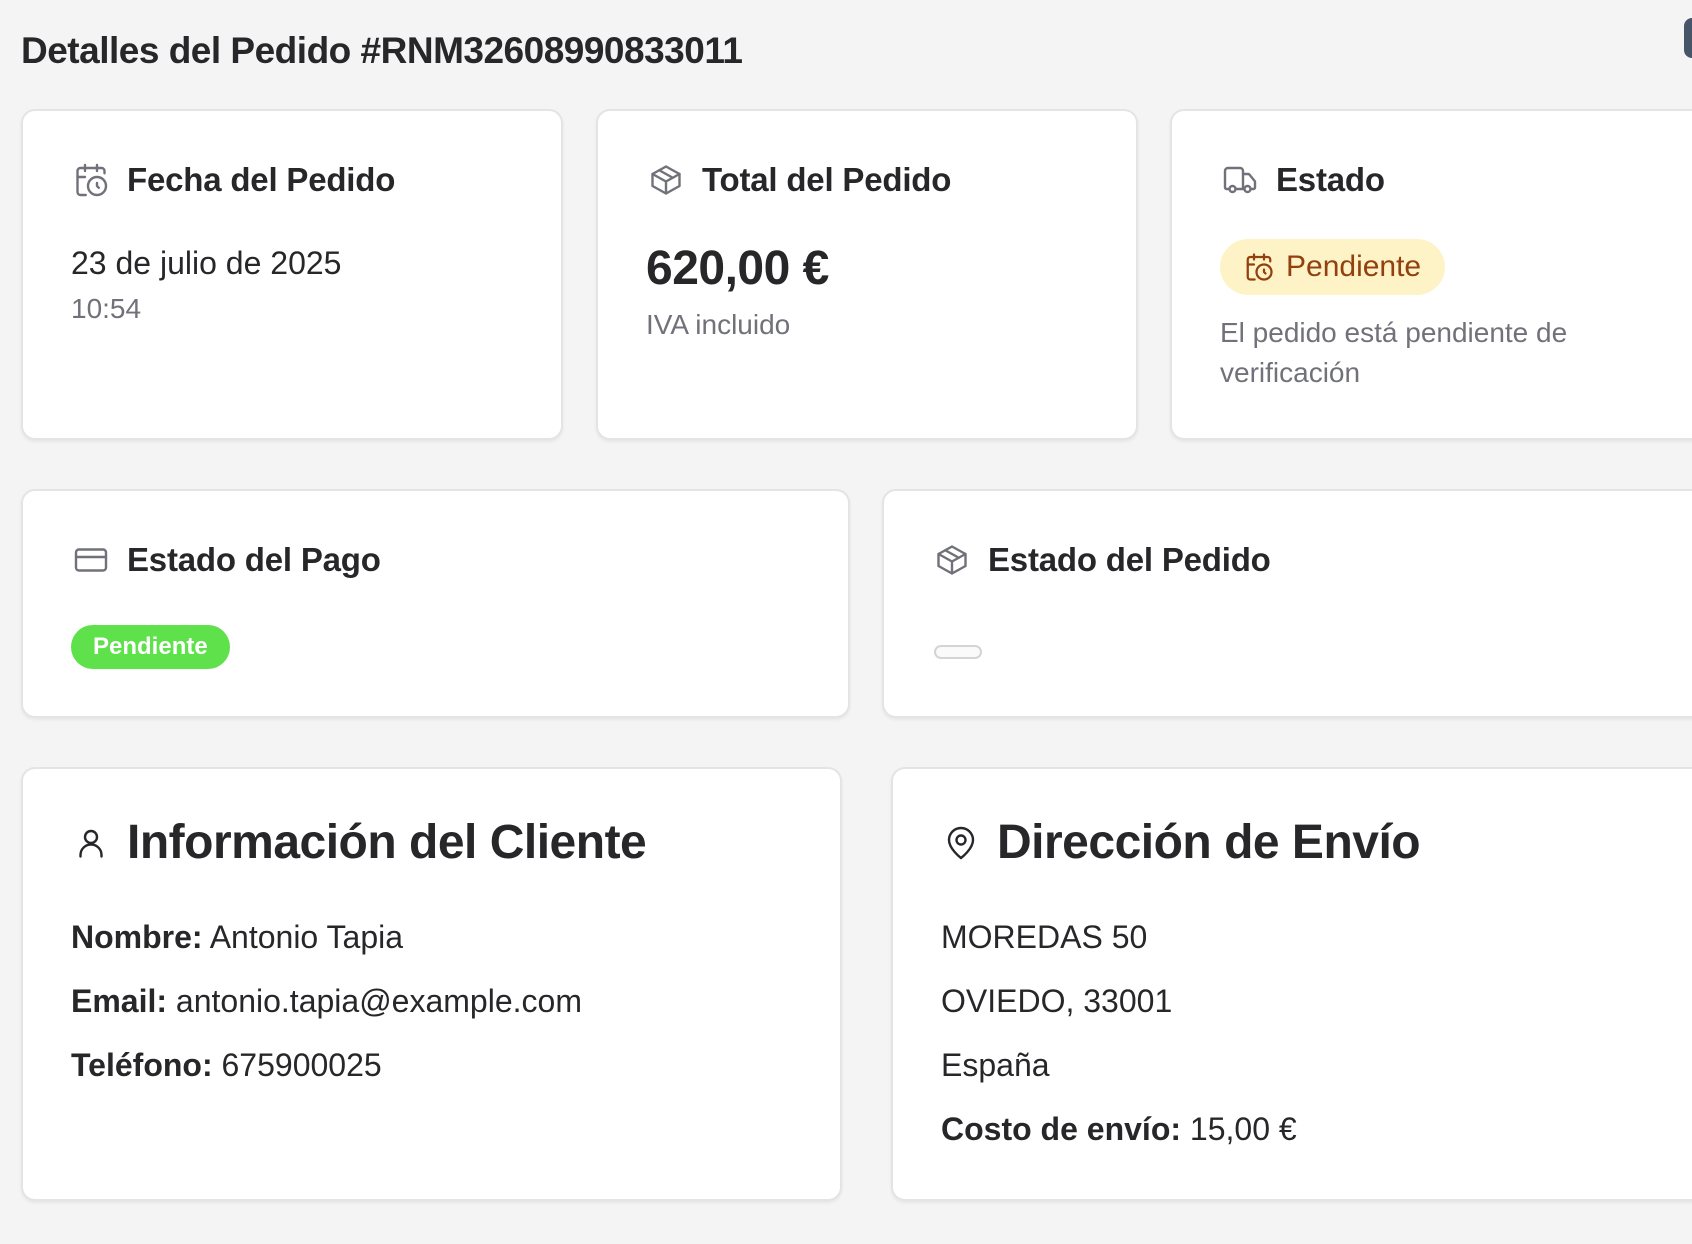  Describe the element at coordinates (1394, 352) in the screenshot. I see `status-description: El pedido está pendiente de verificación` at that location.